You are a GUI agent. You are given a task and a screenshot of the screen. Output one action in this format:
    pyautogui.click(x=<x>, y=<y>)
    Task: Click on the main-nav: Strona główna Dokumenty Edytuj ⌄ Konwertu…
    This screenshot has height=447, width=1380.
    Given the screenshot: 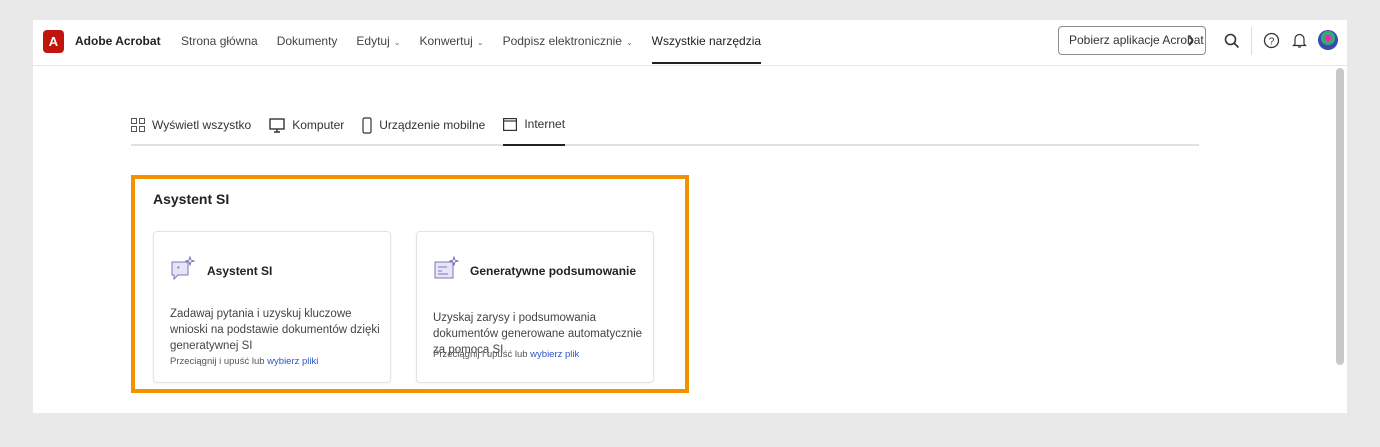 What is the action you would take?
    pyautogui.click(x=471, y=43)
    